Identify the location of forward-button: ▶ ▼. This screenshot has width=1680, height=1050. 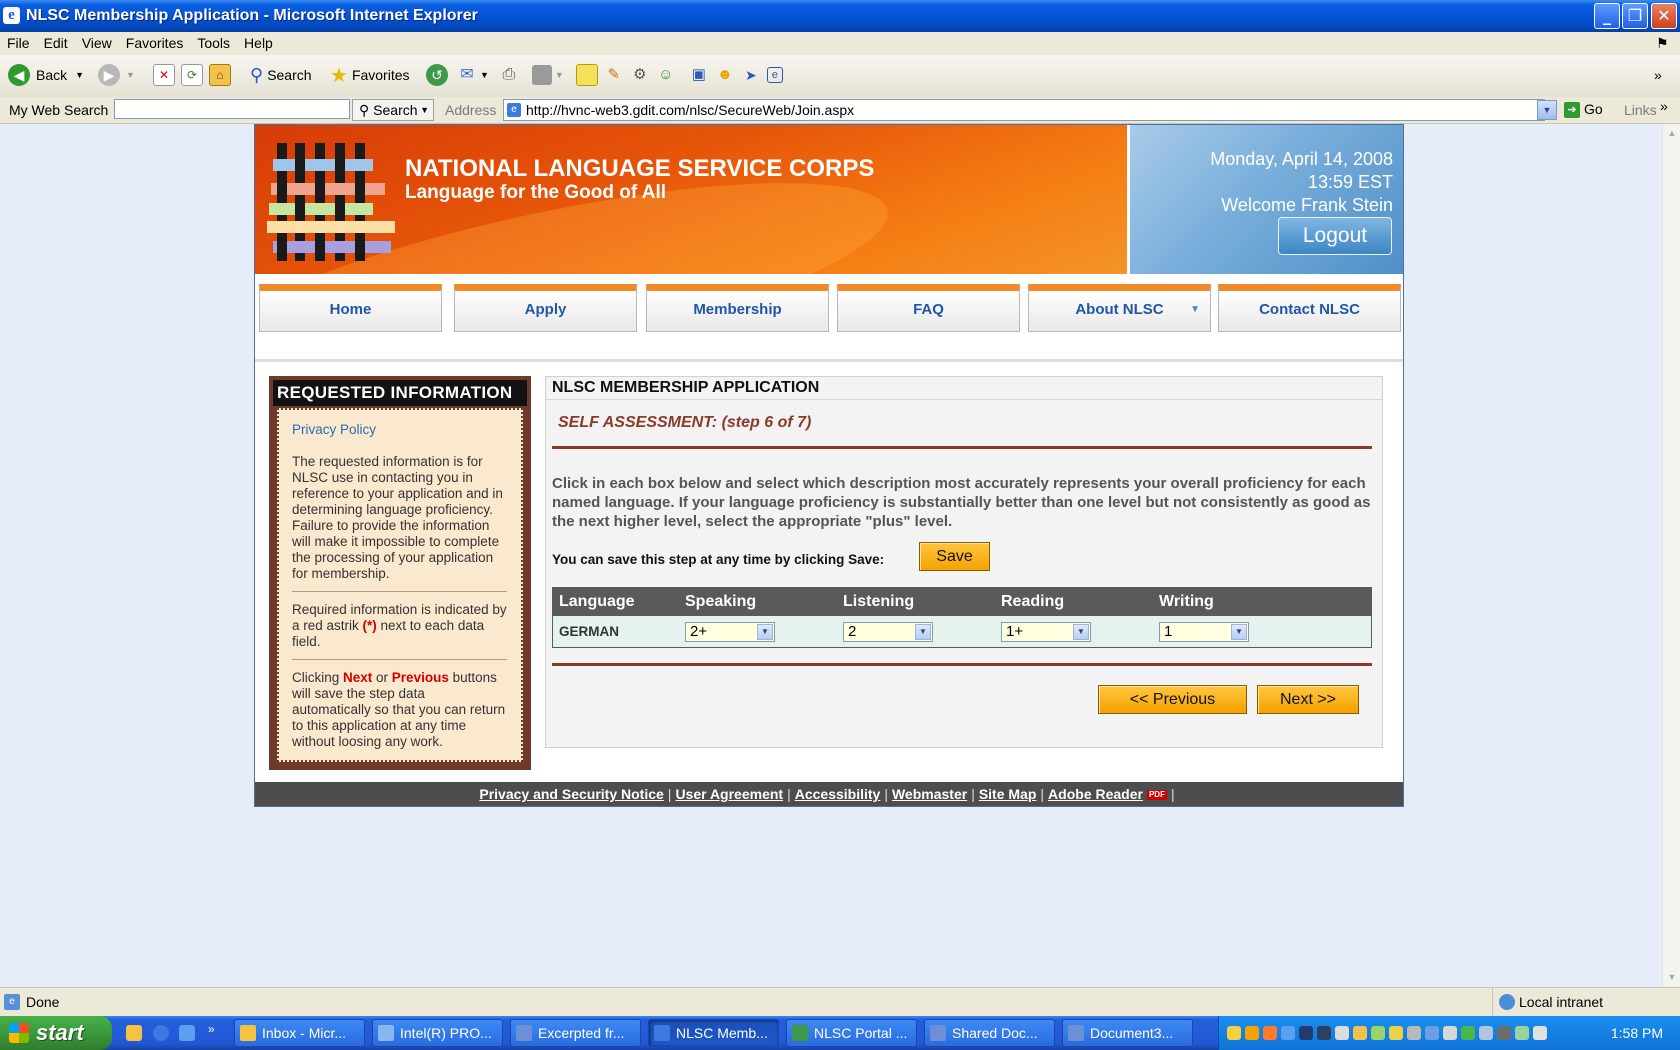
(116, 75).